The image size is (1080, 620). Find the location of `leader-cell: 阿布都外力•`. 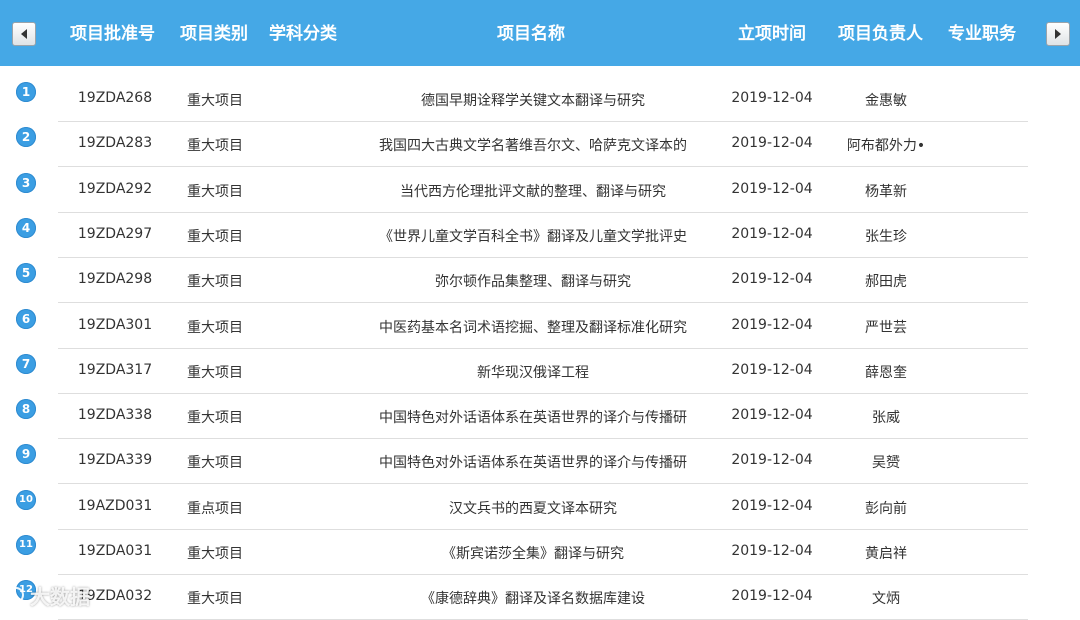

leader-cell: 阿布都外力• is located at coordinates (886, 146).